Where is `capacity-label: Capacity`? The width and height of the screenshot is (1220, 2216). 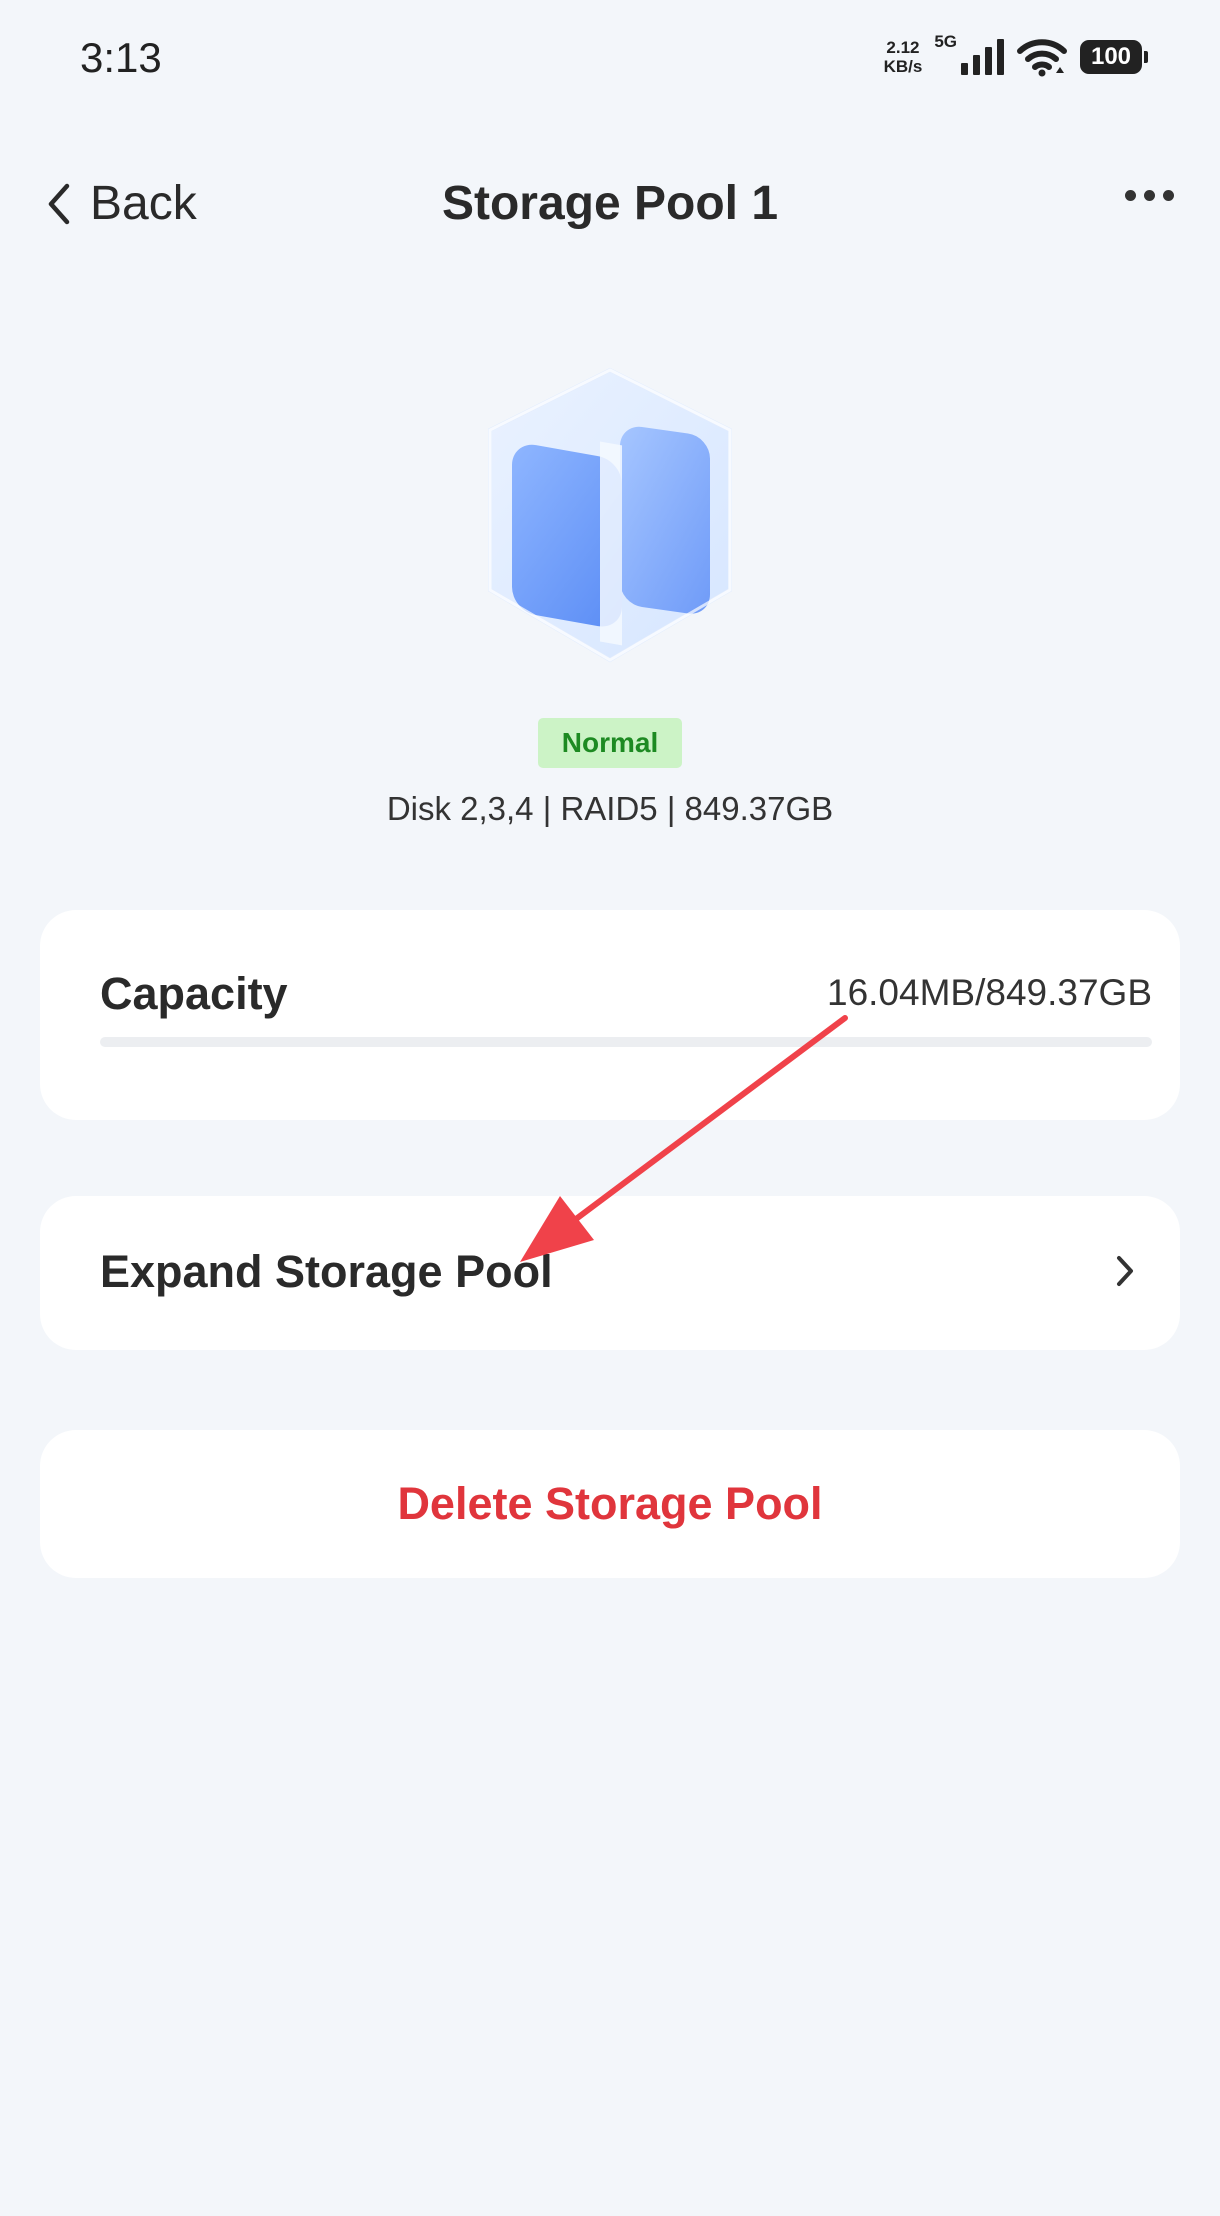
capacity-label: Capacity is located at coordinates (194, 993).